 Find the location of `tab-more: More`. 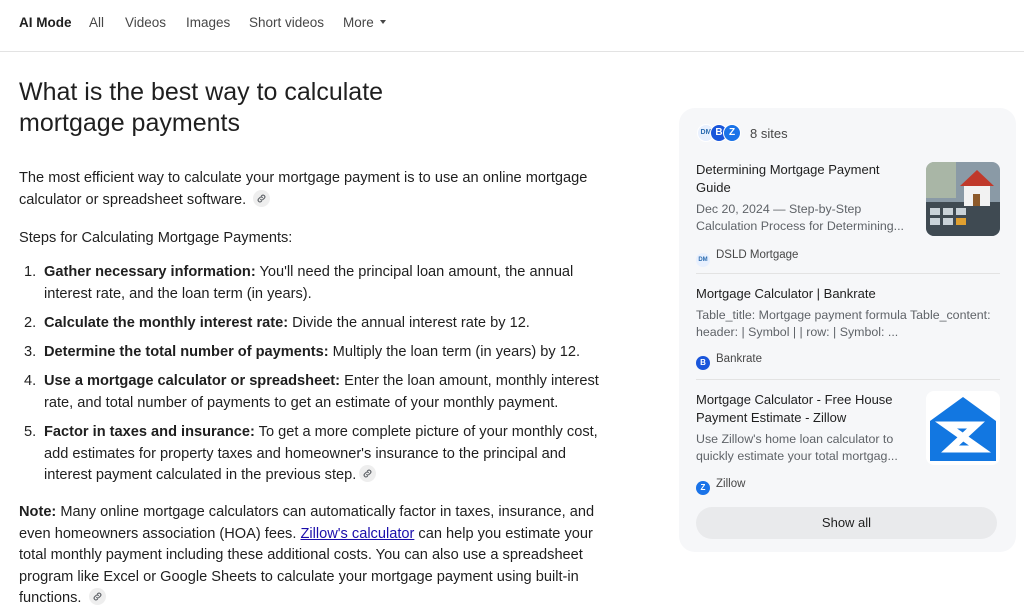

tab-more: More is located at coordinates (364, 23).